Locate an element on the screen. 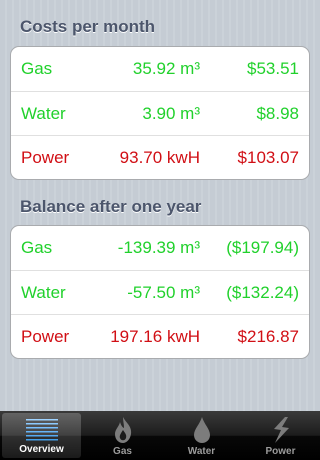  water-drop-icon is located at coordinates (202, 432).